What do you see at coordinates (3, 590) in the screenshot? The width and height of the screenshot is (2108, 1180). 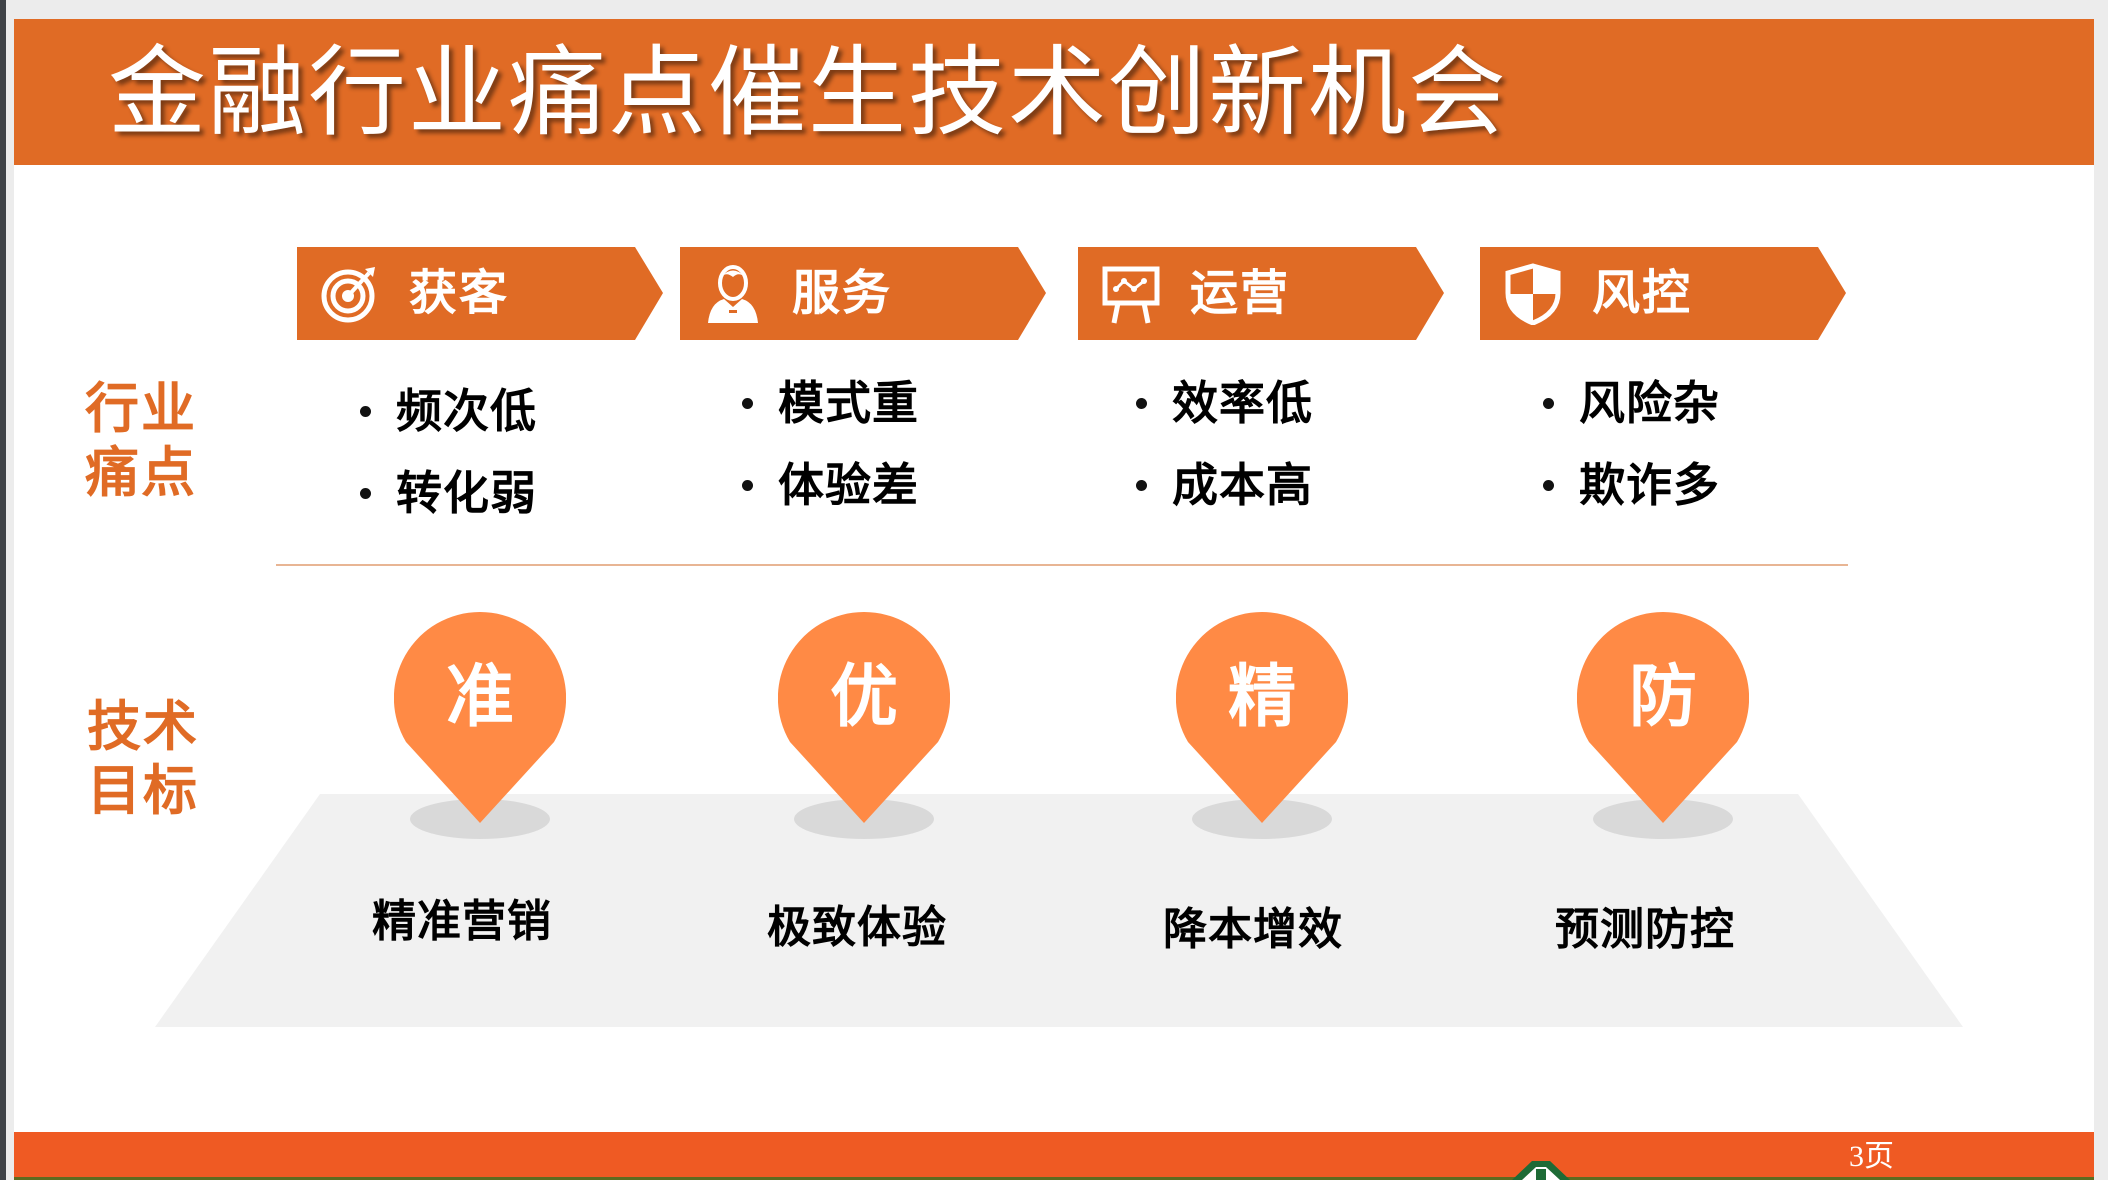 I see `window-left-edge` at bounding box center [3, 590].